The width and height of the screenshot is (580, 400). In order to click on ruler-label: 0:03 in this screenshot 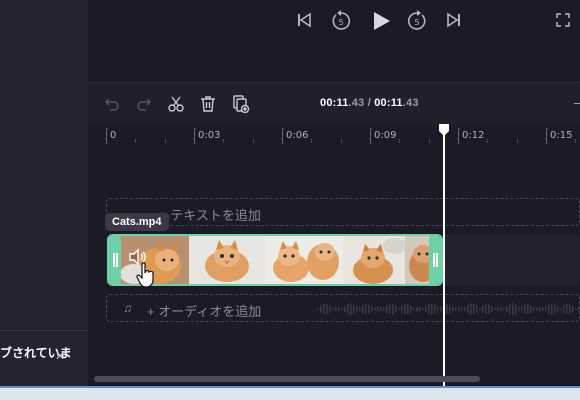, I will do `click(209, 135)`.